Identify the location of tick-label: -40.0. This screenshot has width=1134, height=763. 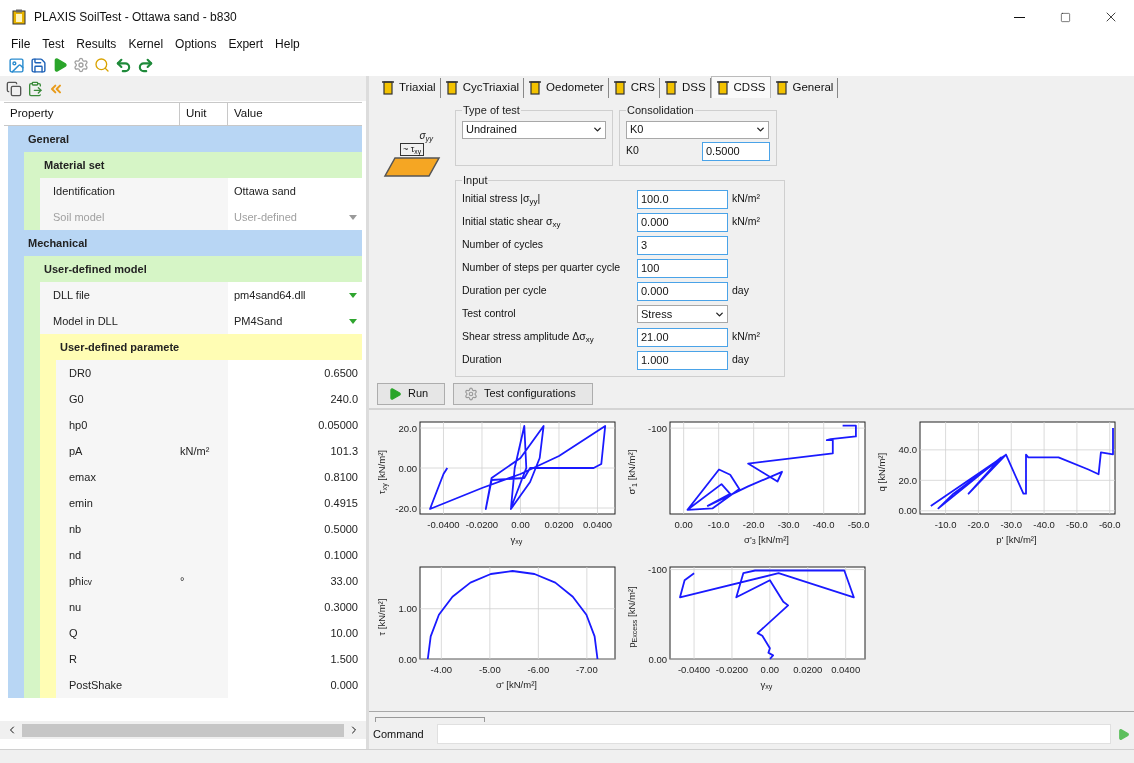
(1044, 524).